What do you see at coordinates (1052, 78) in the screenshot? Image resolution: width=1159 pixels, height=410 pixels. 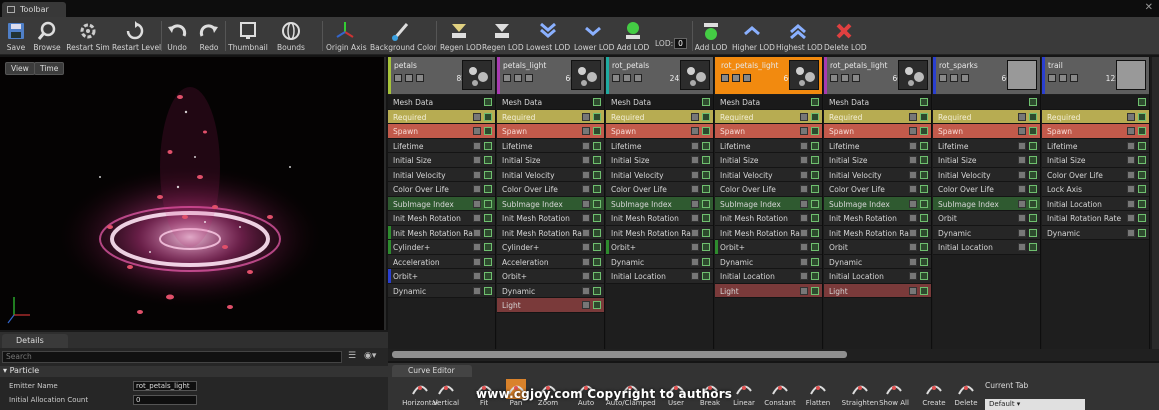 I see `emitter-enable-checkbox` at bounding box center [1052, 78].